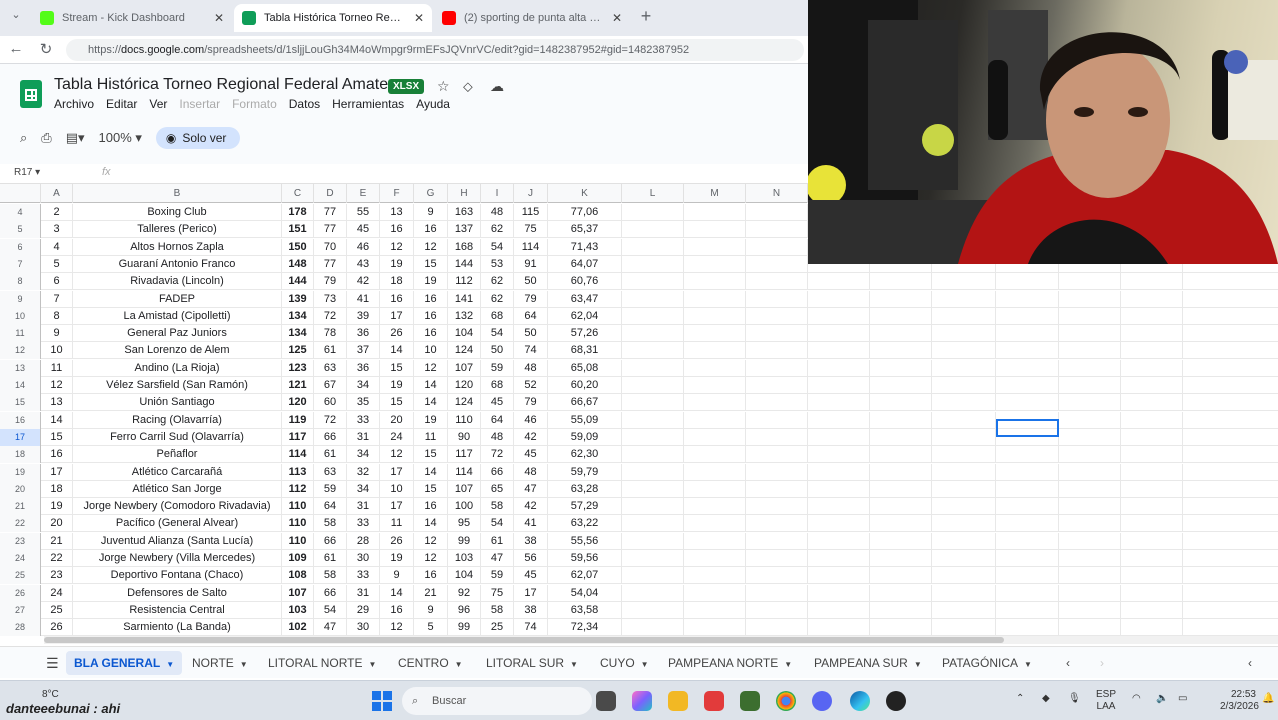 Image resolution: width=1278 pixels, height=720 pixels. What do you see at coordinates (1074, 698) in the screenshot?
I see `microphone-icon: 🎙` at bounding box center [1074, 698].